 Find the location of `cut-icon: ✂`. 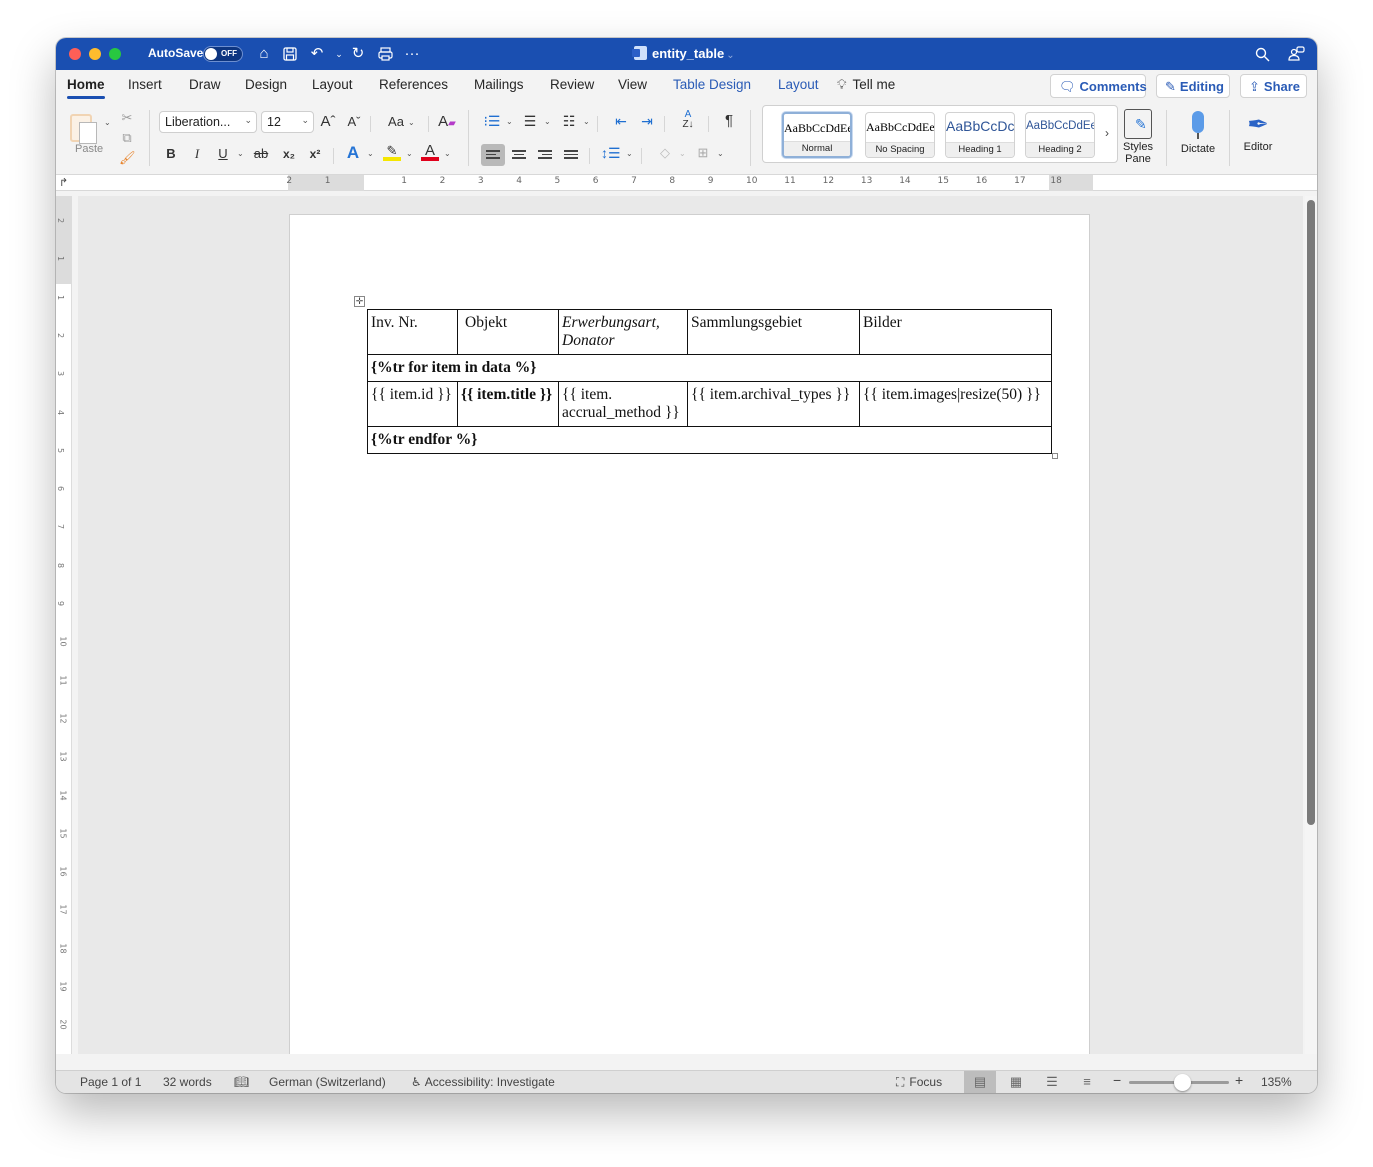

cut-icon: ✂ is located at coordinates (127, 118).